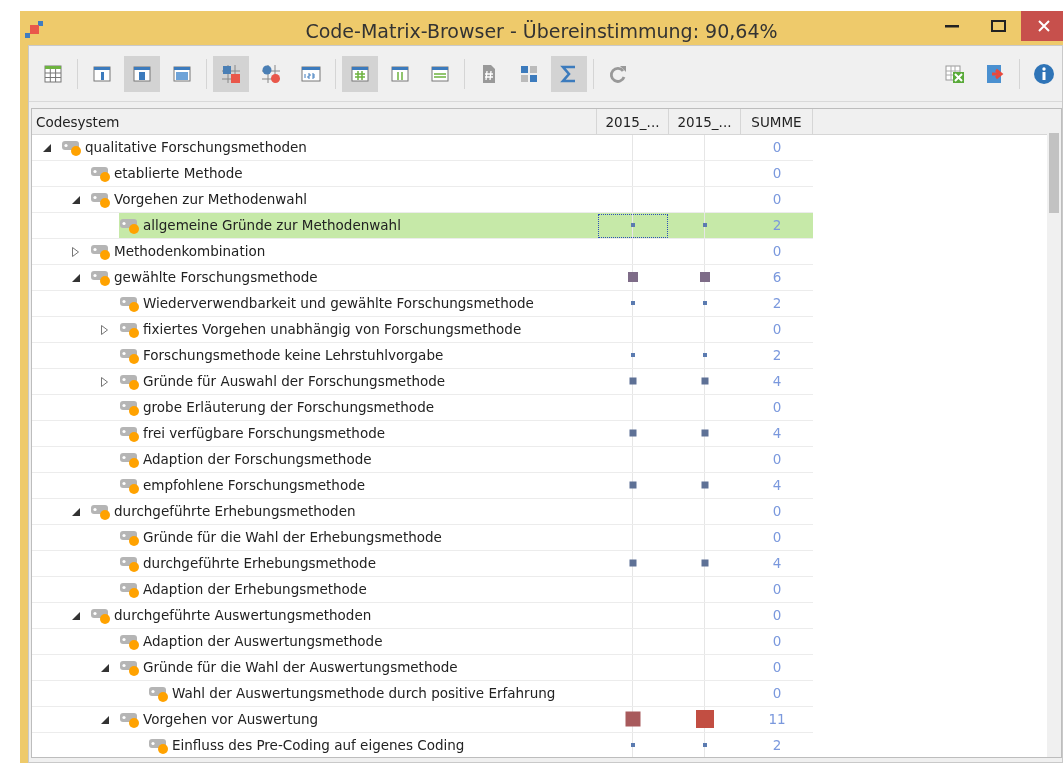 The width and height of the screenshot is (1063, 763). Describe the element at coordinates (995, 73) in the screenshot. I see `exit-icon` at that location.